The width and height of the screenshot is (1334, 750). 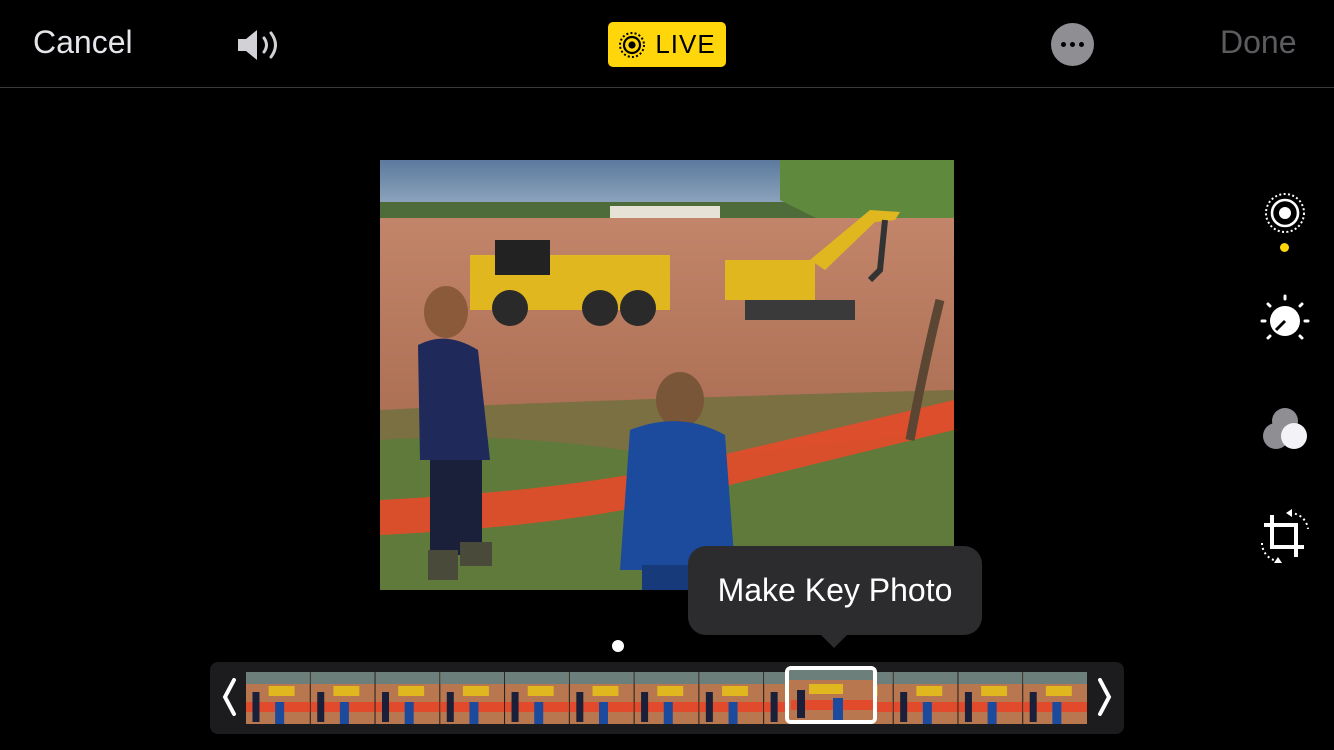 What do you see at coordinates (1105, 702) in the screenshot?
I see `chevron-right-icon` at bounding box center [1105, 702].